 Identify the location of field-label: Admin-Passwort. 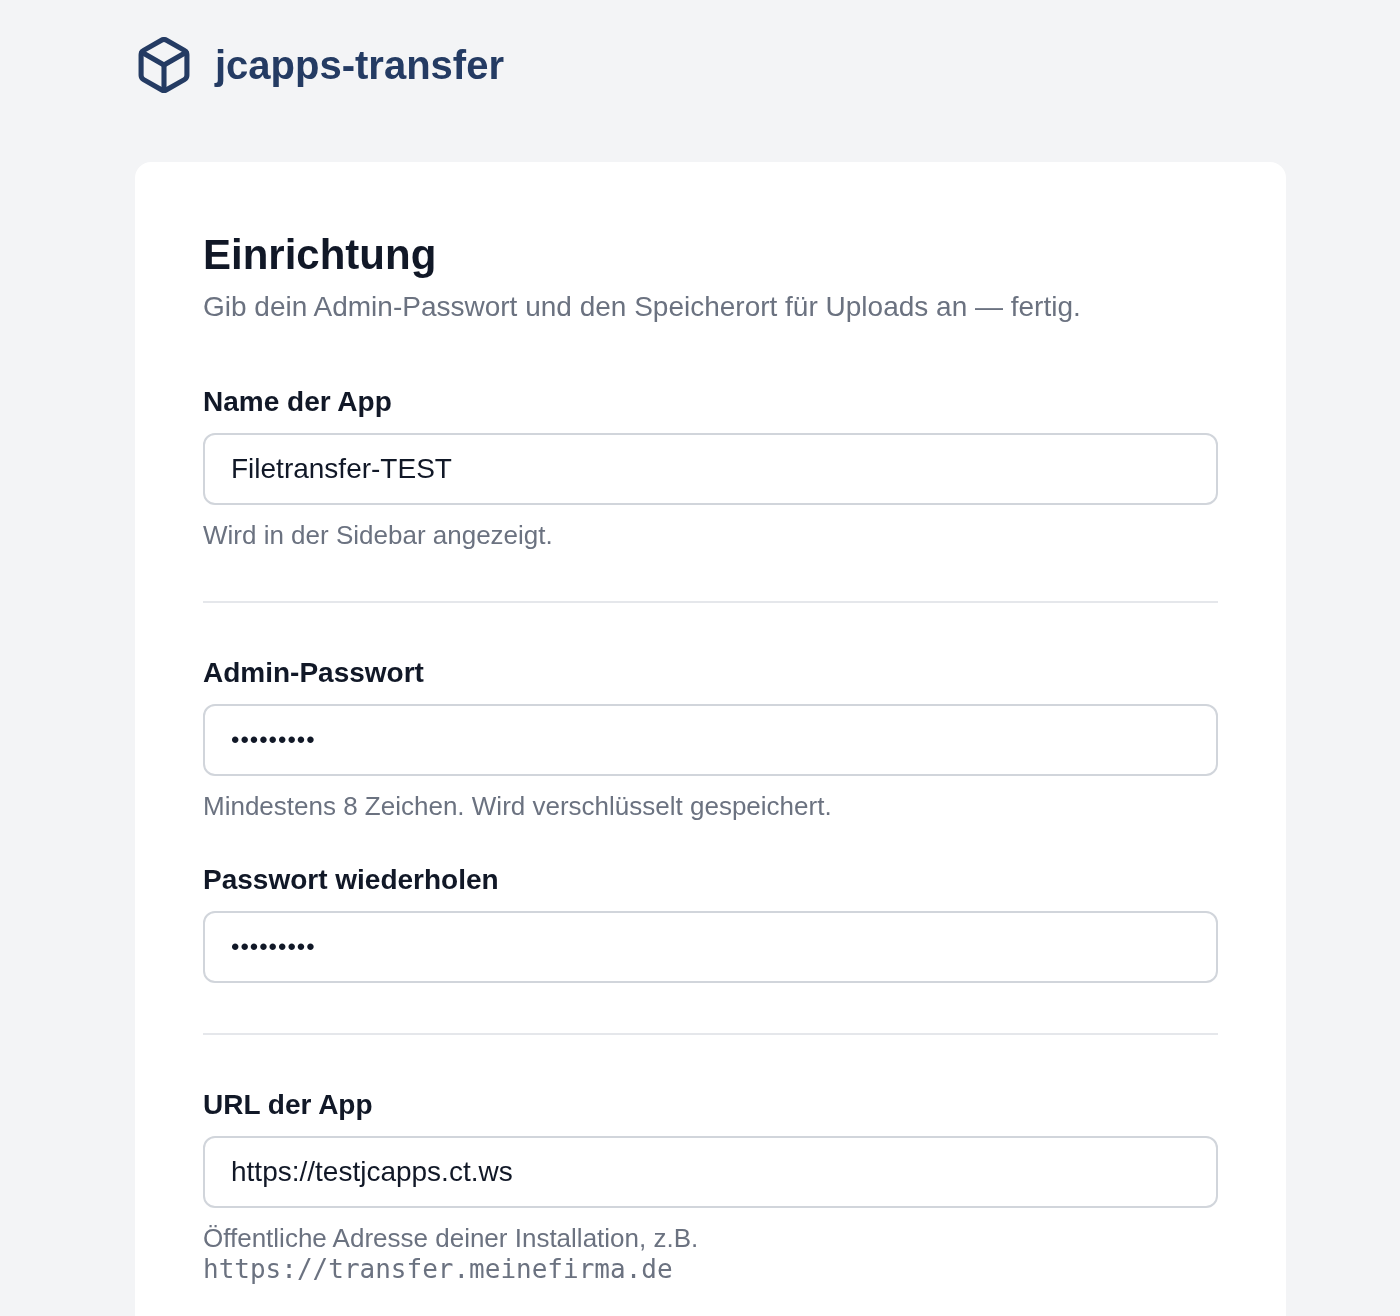
(313, 673).